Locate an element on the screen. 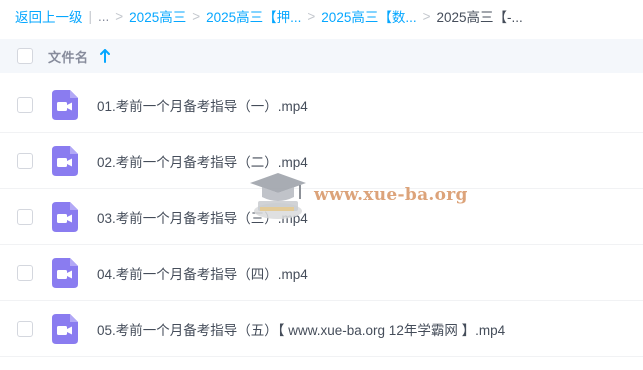  file-name: 01.考前一个月备考指导（一）.mp4 is located at coordinates (202, 105).